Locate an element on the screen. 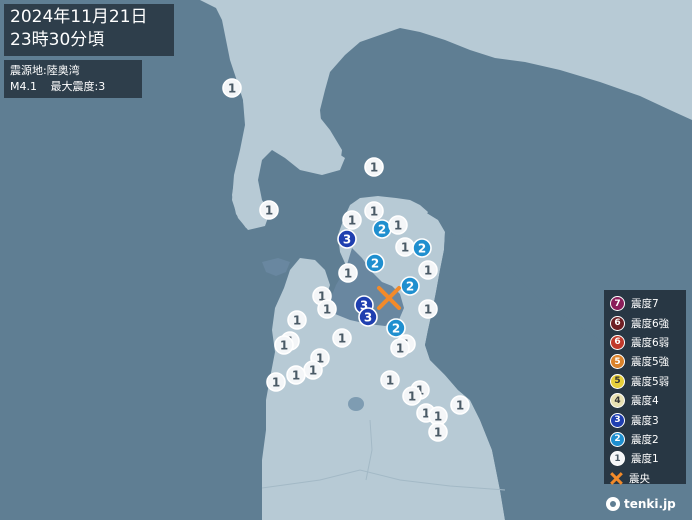  time-box: 2024年11月21日 23時30分頃 is located at coordinates (89, 30).